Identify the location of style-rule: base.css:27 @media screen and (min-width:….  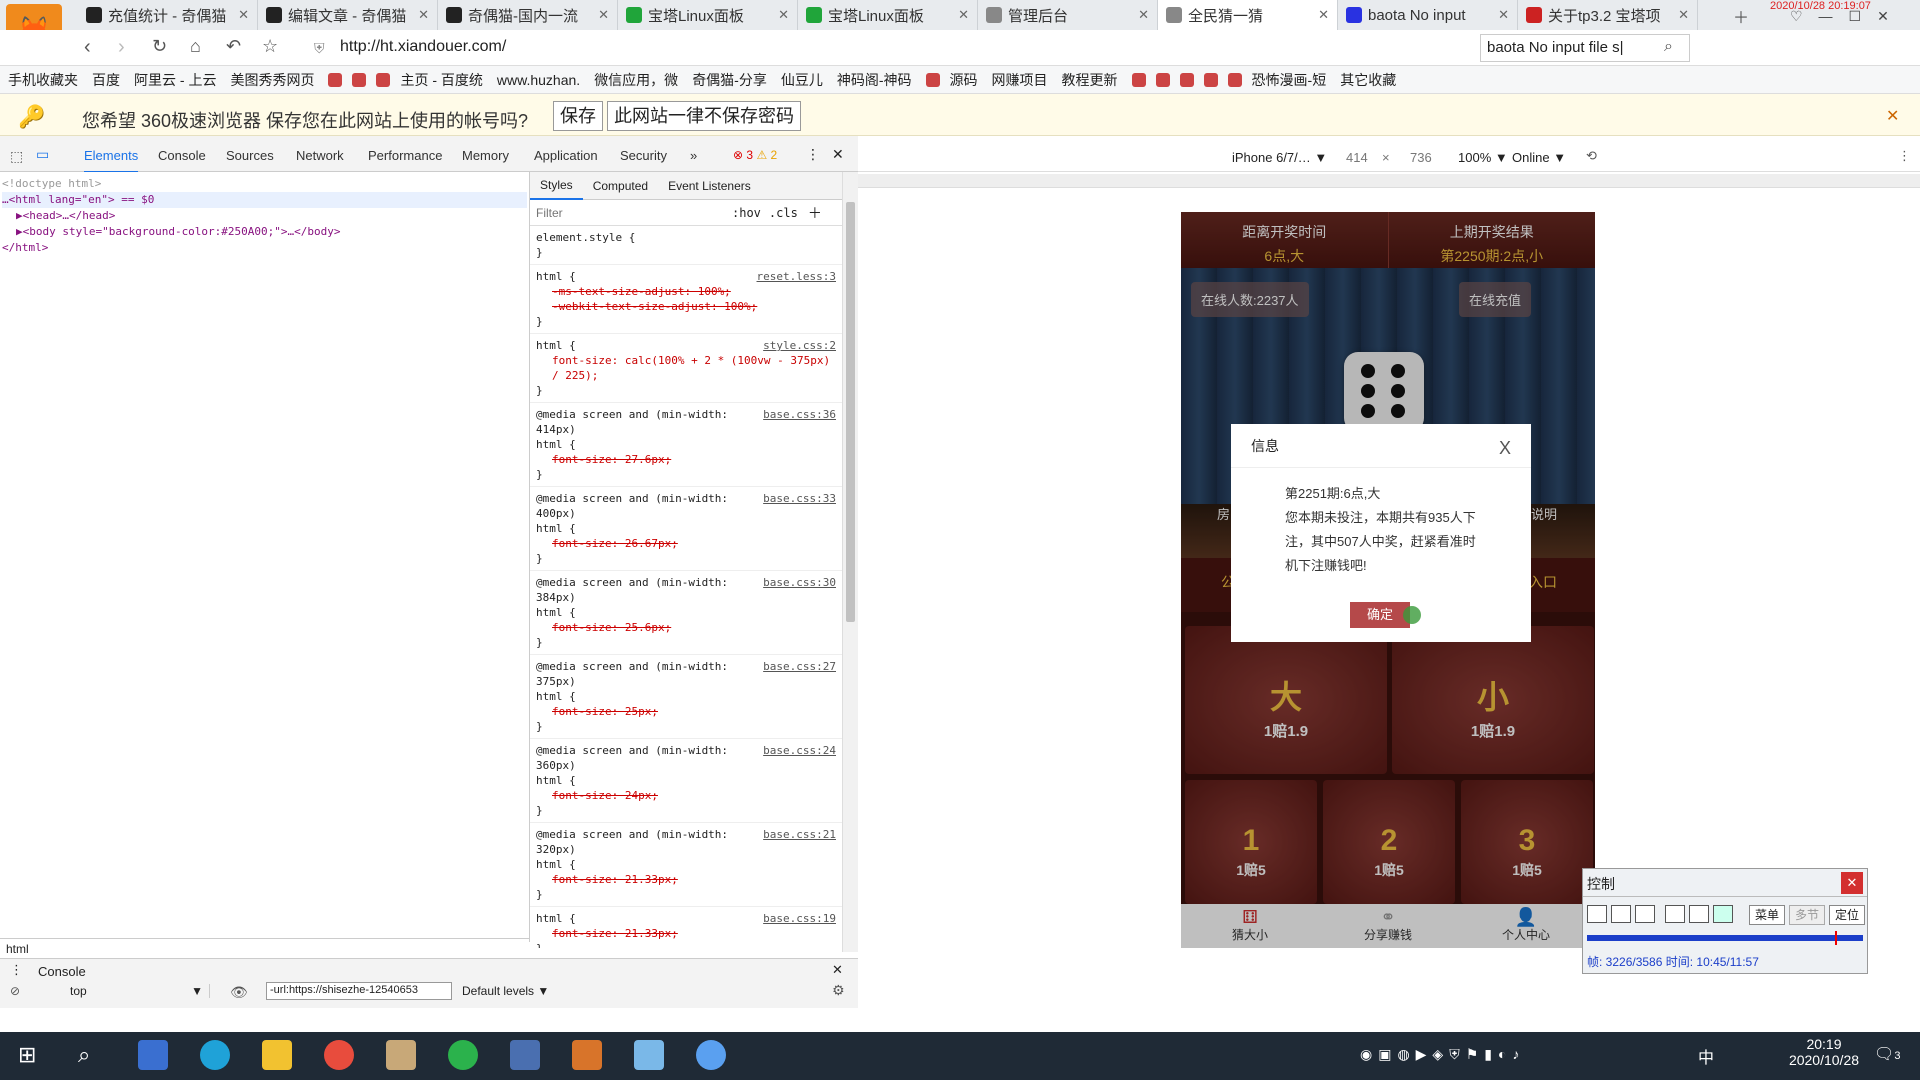
(686, 697).